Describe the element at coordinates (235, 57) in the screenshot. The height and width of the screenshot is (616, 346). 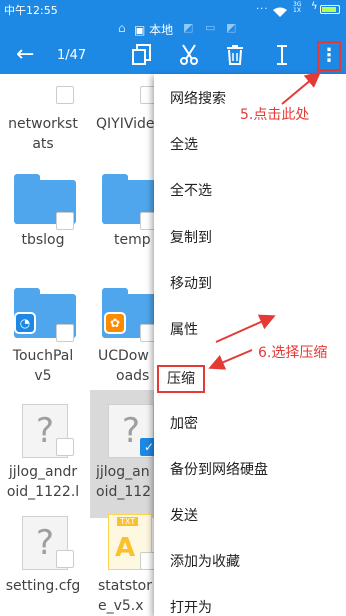
I see `delete-icon` at that location.